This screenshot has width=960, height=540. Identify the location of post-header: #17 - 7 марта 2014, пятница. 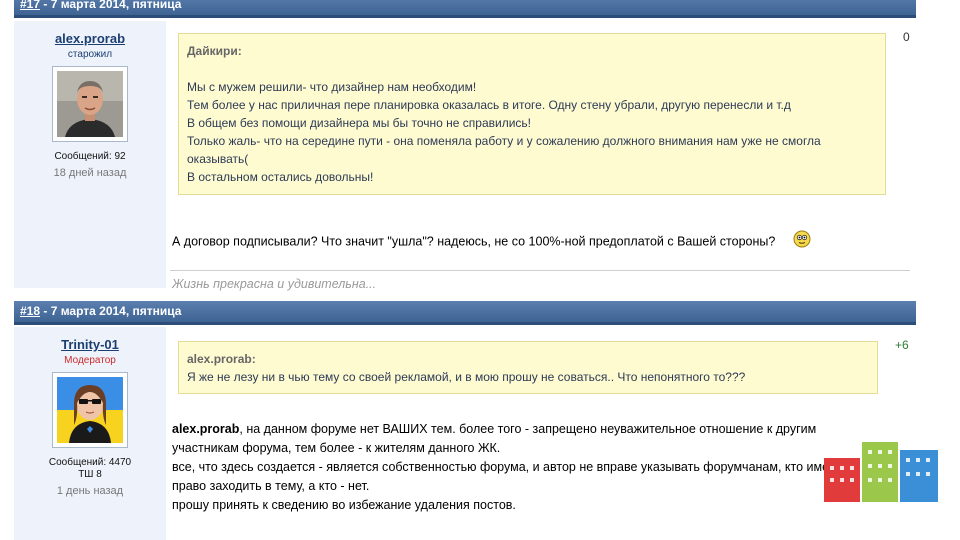
(465, 9).